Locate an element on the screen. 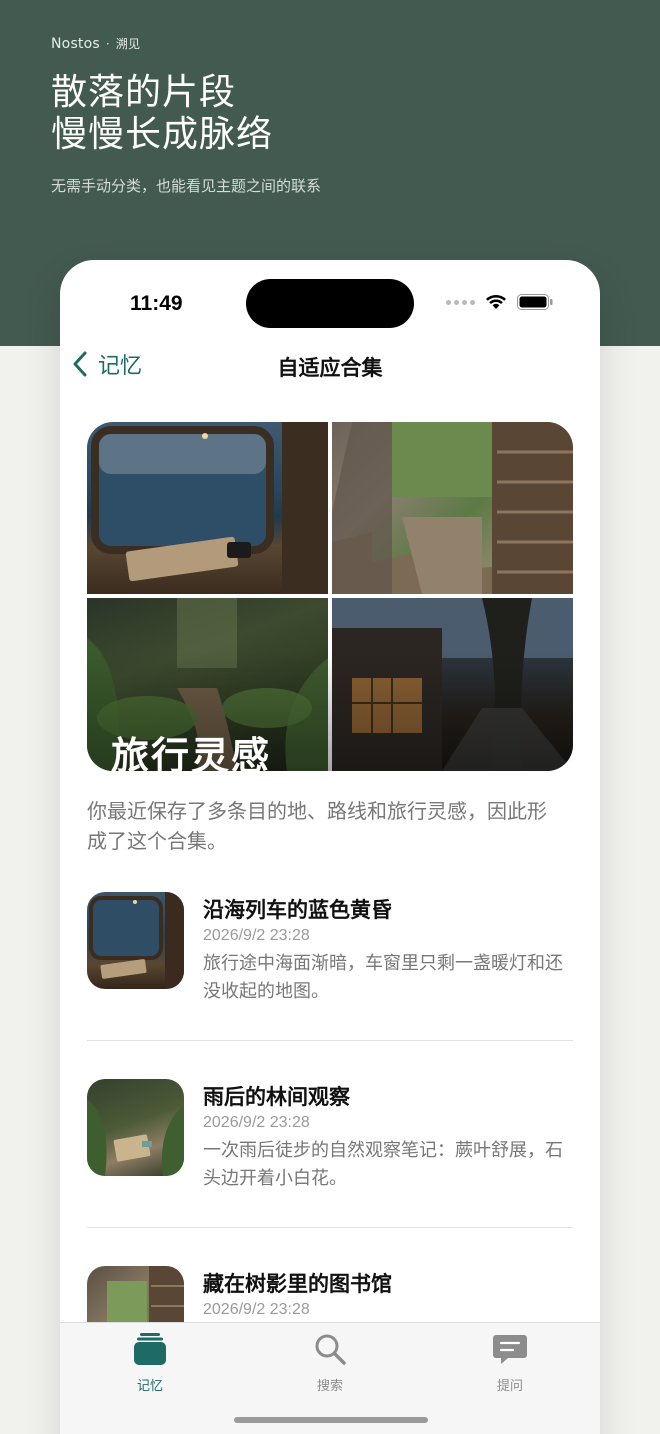 The image size is (660, 1434). tab-search: 搜索 is located at coordinates (330, 1362).